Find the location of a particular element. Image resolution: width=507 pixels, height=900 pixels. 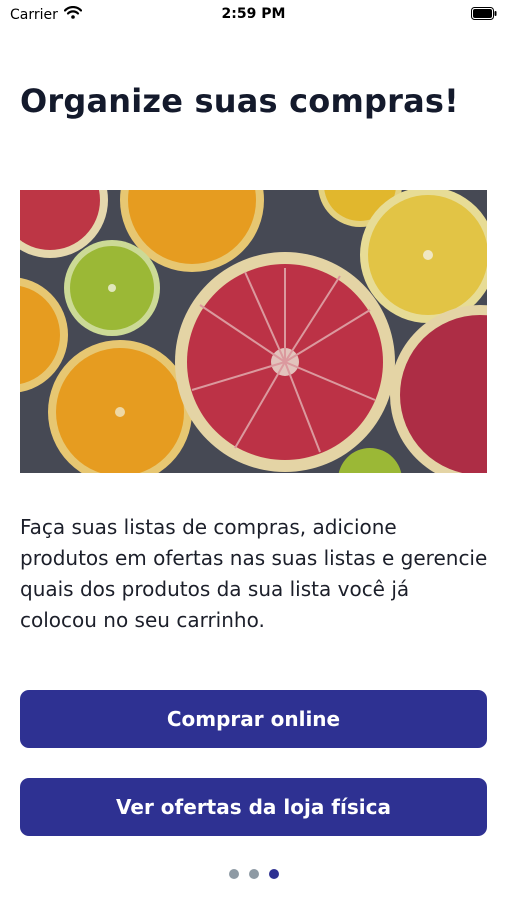

status-bar: Carrier 2:59 PM is located at coordinates (253, 15).